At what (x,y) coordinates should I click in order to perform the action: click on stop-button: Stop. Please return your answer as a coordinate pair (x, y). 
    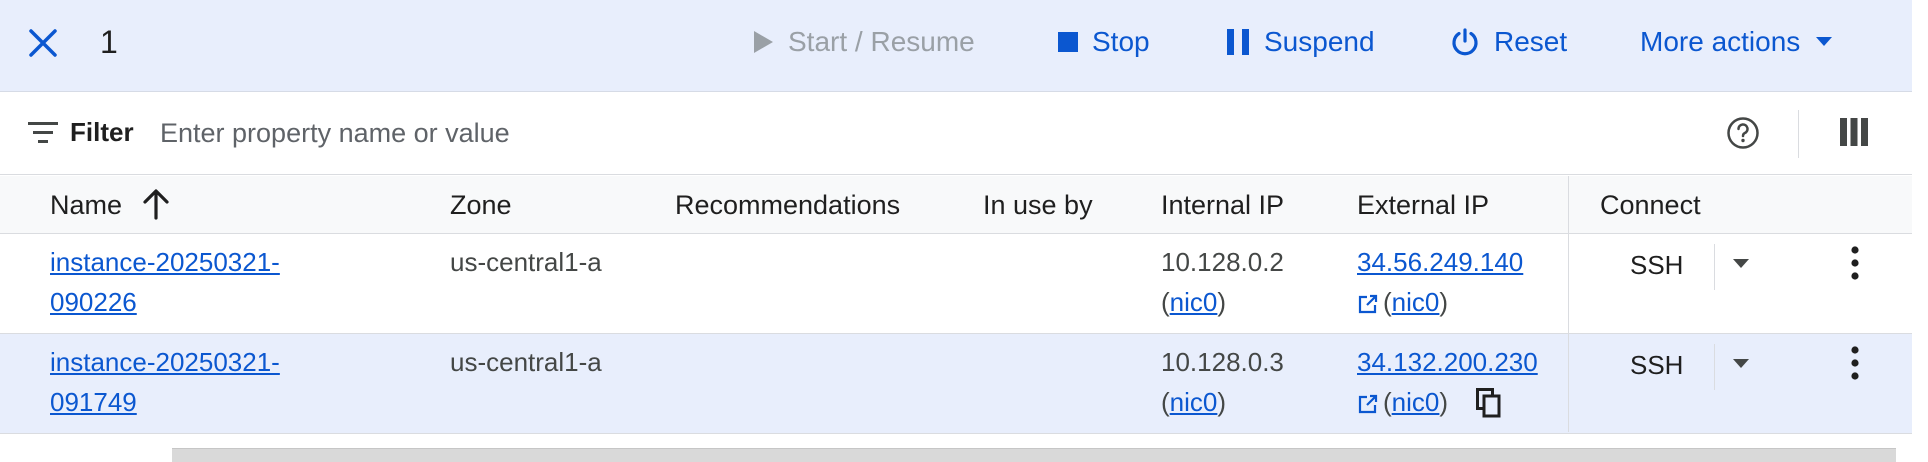
    Looking at the image, I should click on (1104, 42).